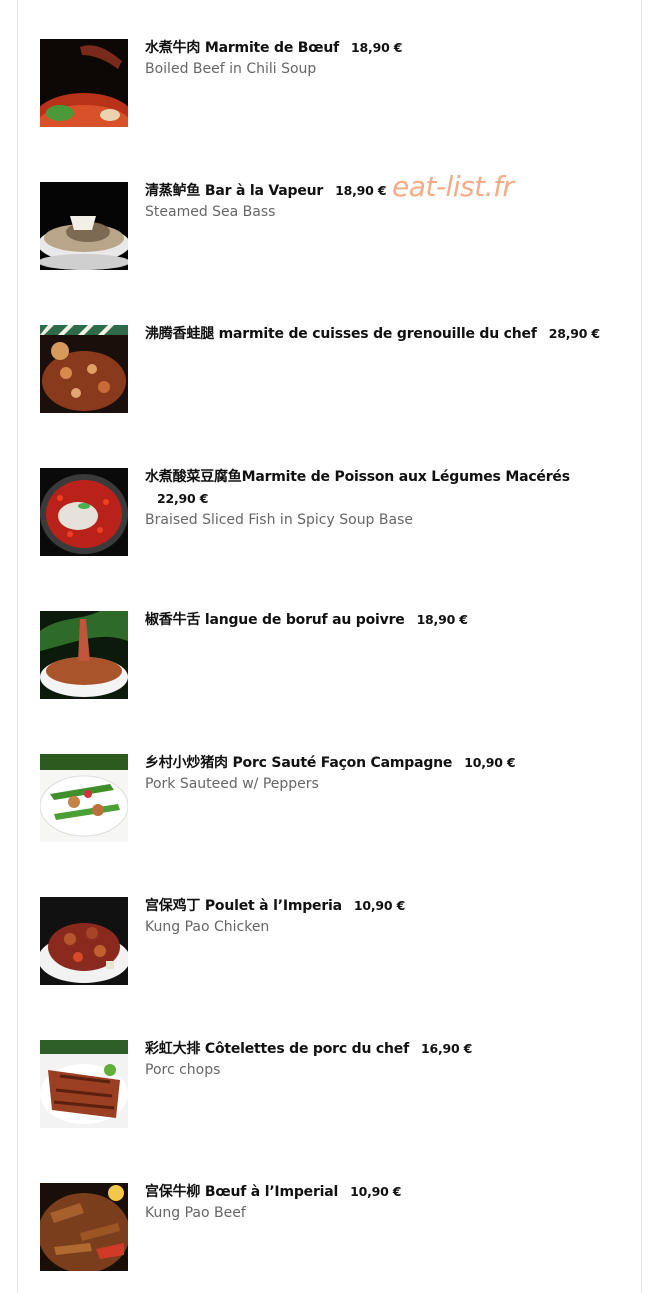 The width and height of the screenshot is (656, 1293). I want to click on dish-price: 16,90 €, so click(446, 1048).